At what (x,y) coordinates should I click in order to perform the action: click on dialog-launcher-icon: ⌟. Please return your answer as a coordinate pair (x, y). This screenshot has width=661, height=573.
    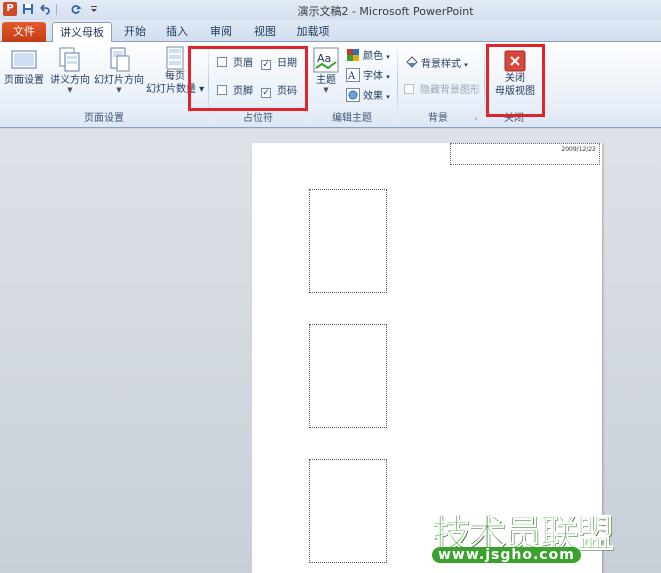
    Looking at the image, I should click on (475, 117).